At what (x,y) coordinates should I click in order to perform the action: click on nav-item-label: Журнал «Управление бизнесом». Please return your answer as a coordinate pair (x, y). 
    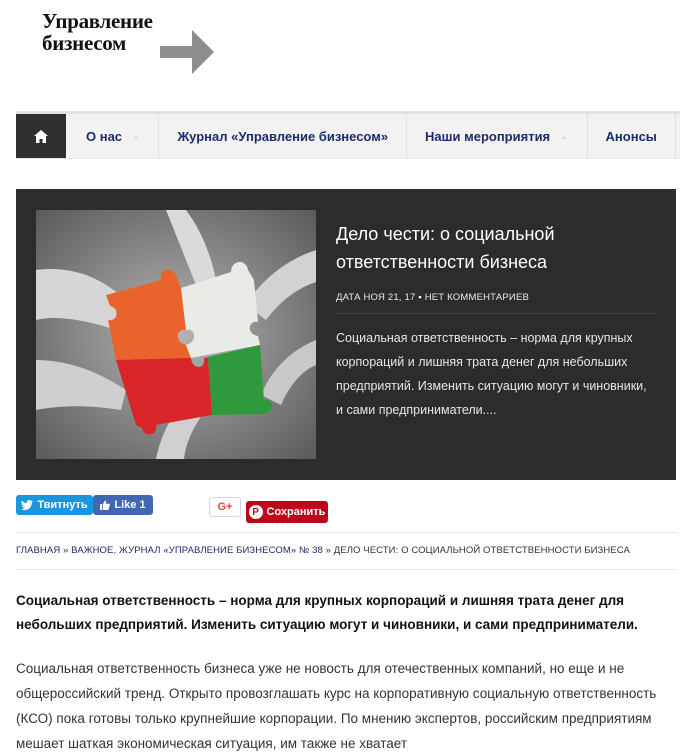
    Looking at the image, I should click on (283, 136).